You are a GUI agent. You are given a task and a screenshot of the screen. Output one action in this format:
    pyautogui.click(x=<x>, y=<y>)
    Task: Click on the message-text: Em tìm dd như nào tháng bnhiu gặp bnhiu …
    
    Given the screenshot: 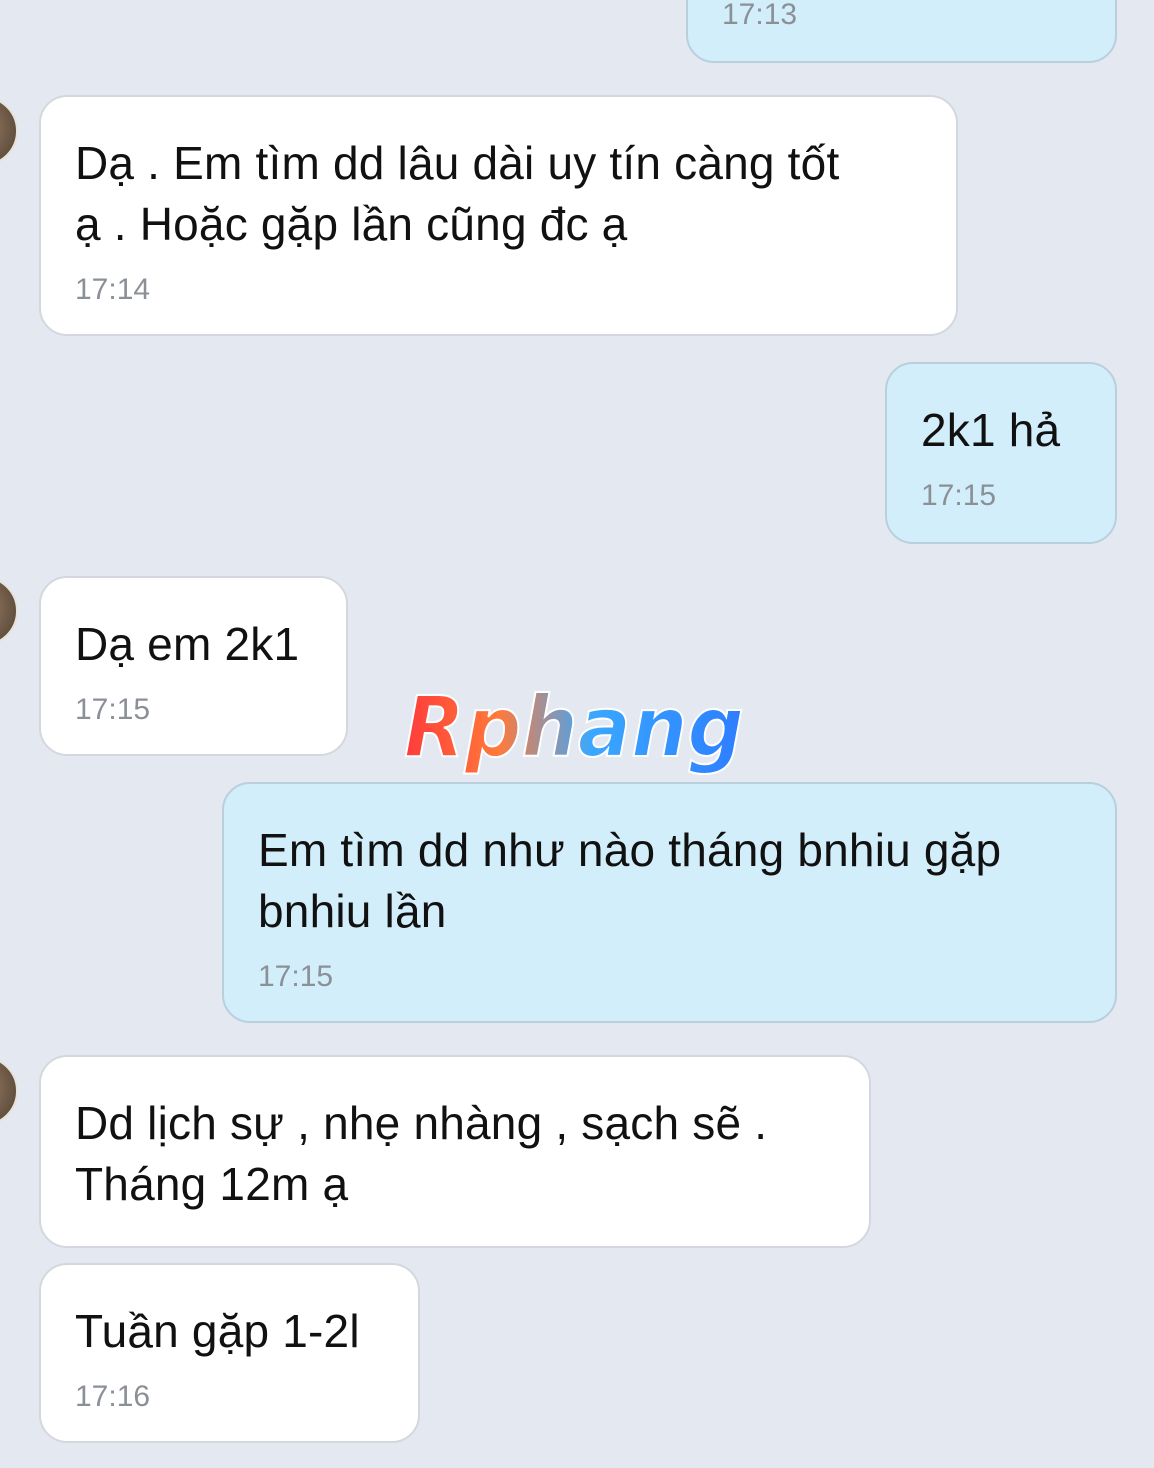 What is the action you would take?
    pyautogui.click(x=630, y=880)
    